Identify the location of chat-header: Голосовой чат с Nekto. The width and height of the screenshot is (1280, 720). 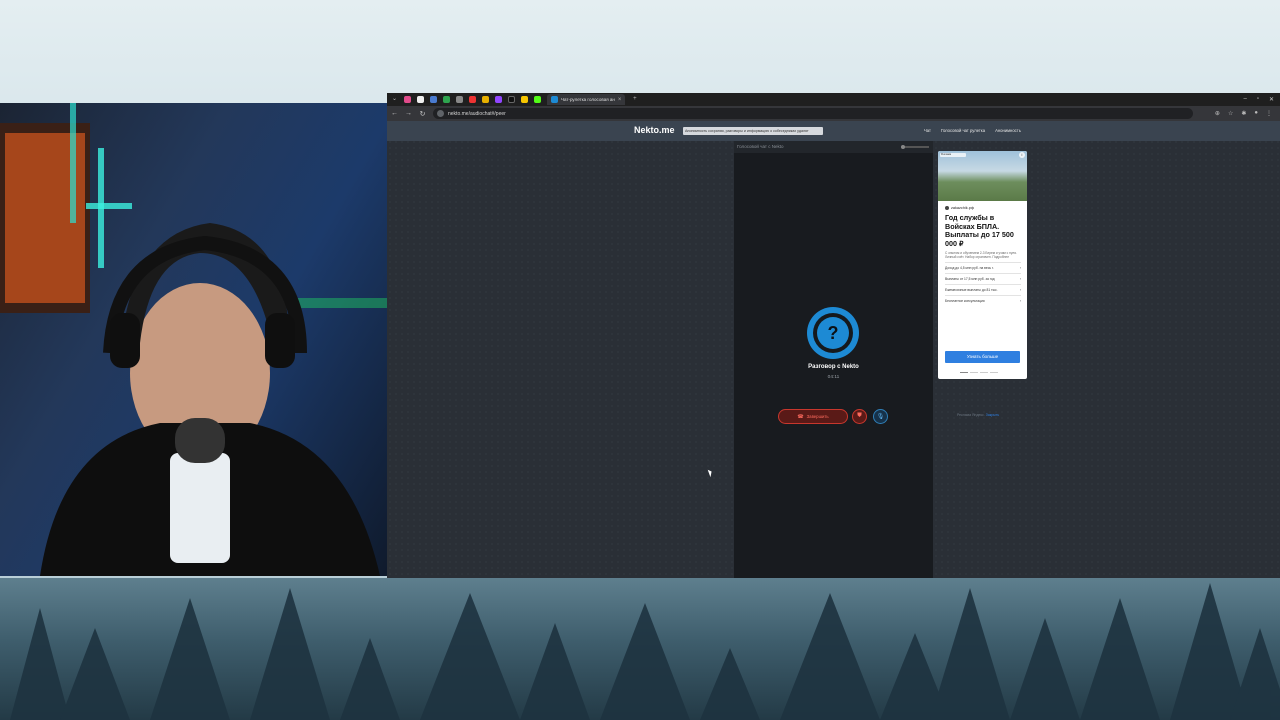
(833, 147).